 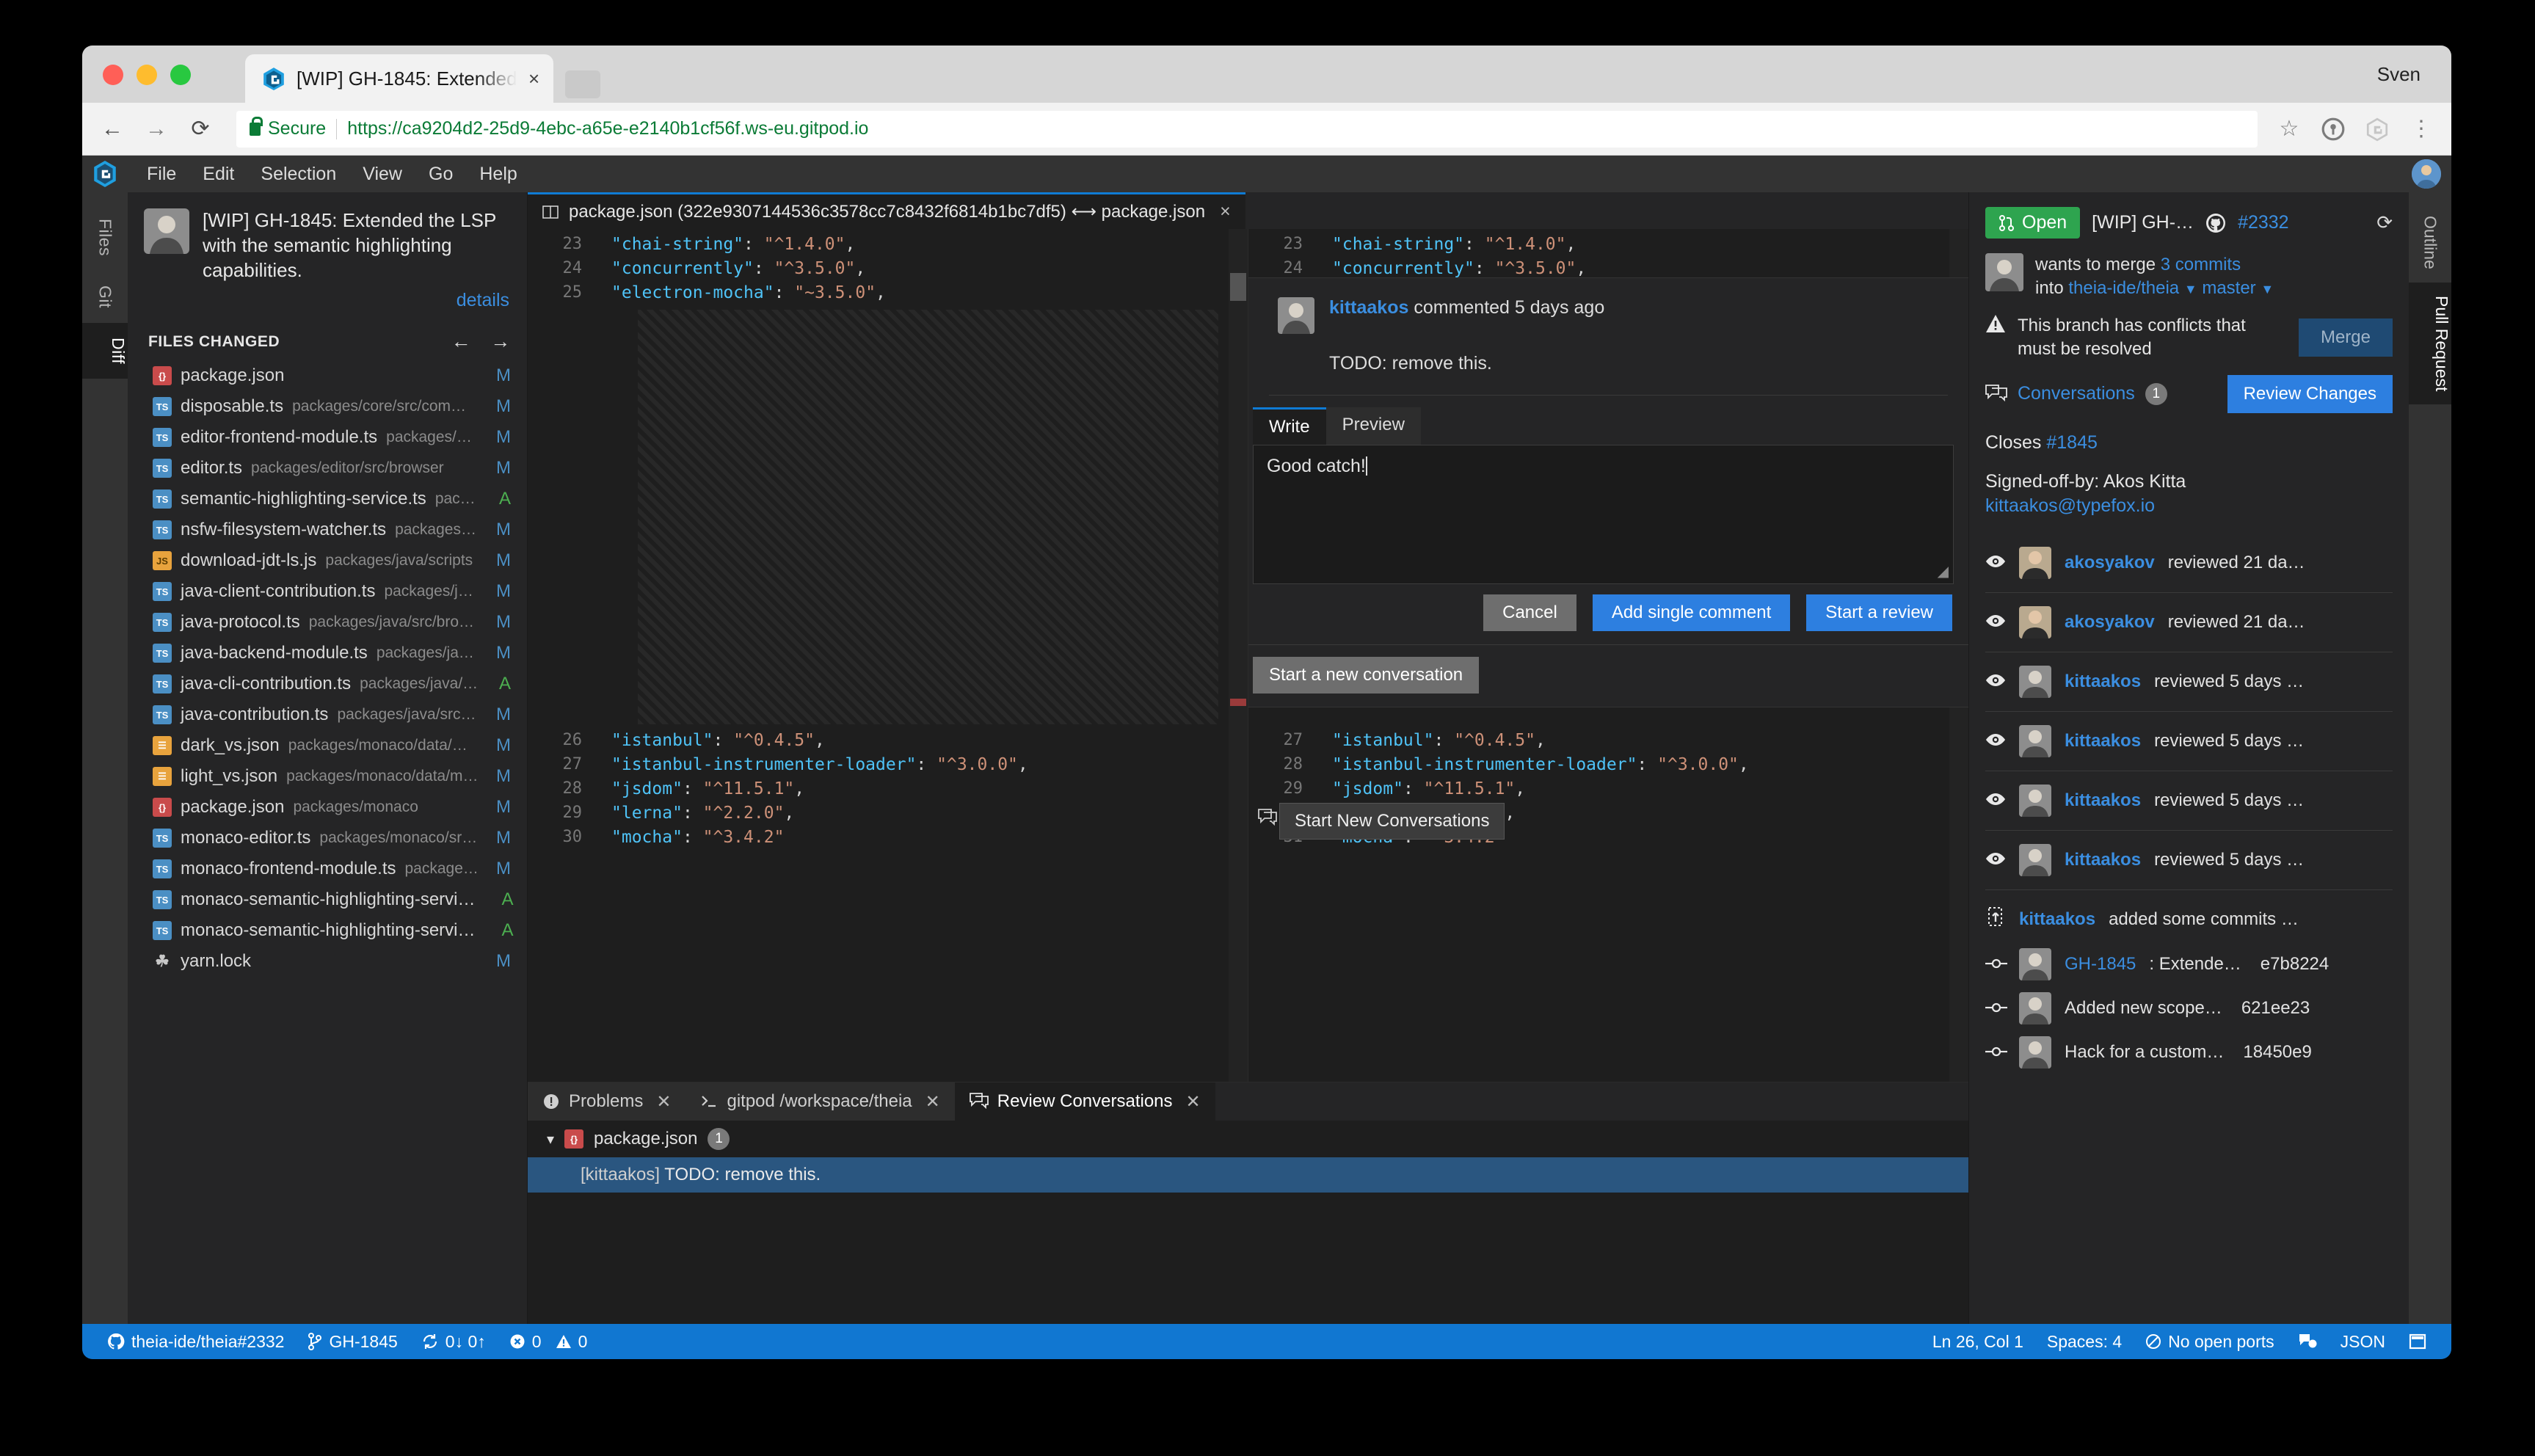 I want to click on status-problems: 0 0, so click(x=549, y=1342).